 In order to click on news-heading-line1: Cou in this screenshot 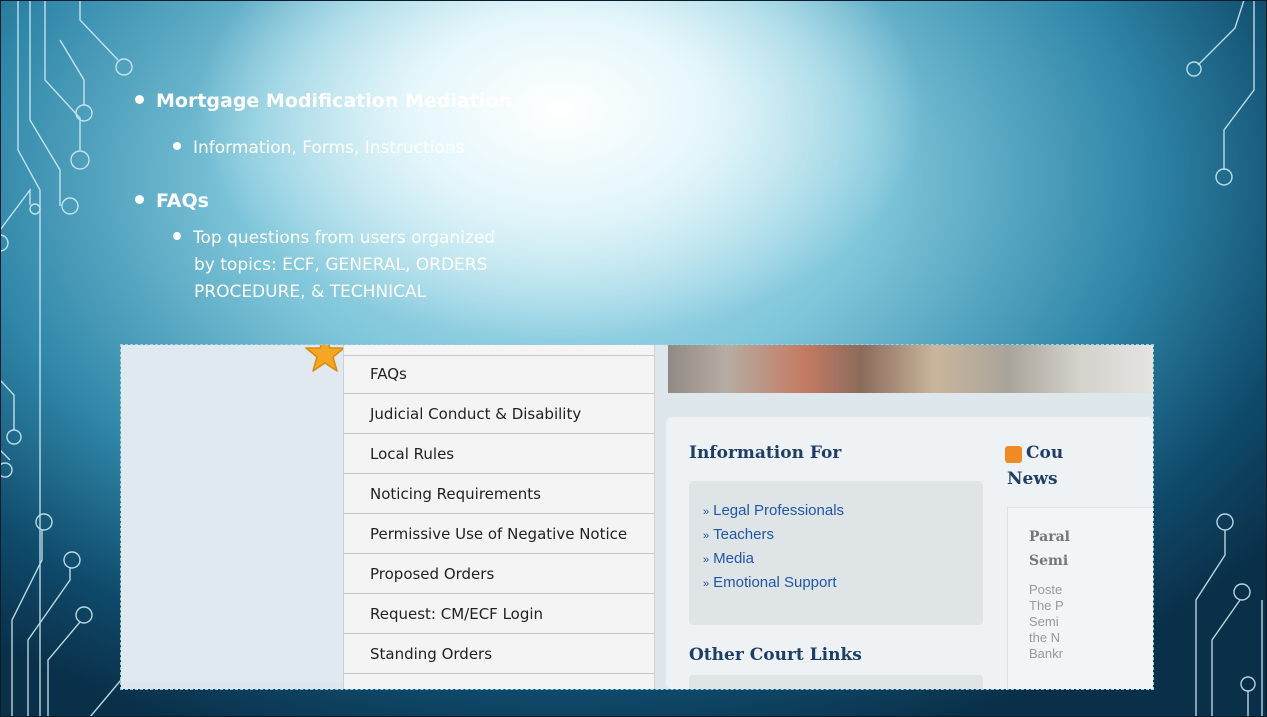, I will do `click(1045, 453)`.